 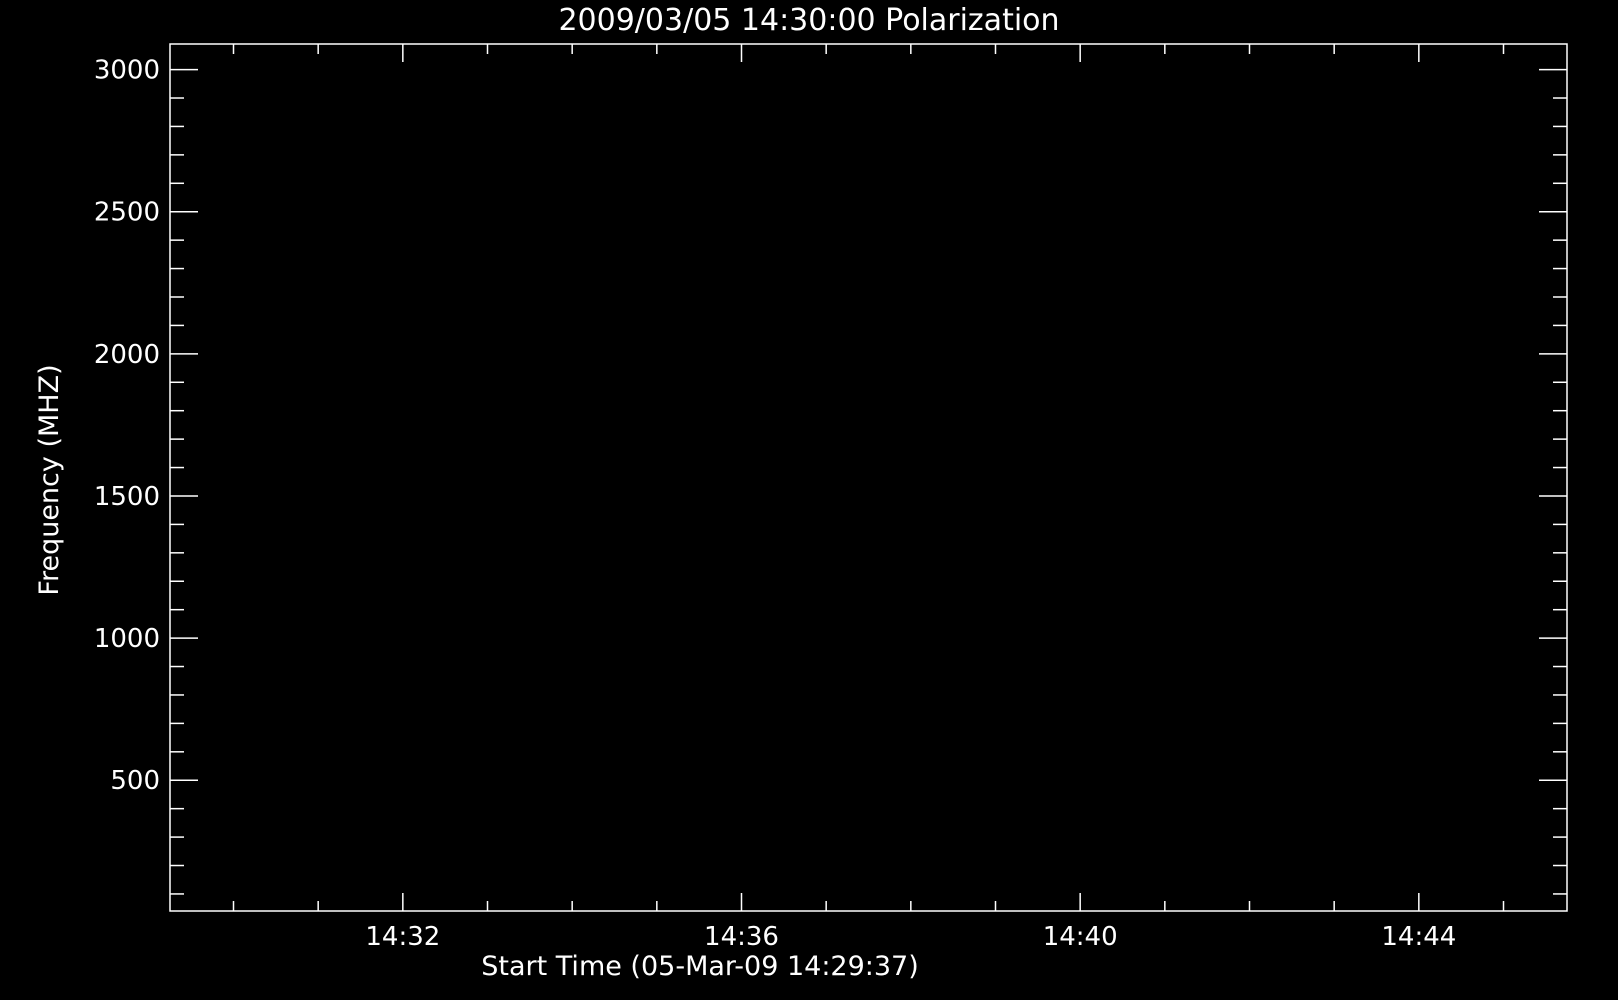 What do you see at coordinates (1080, 937) in the screenshot?
I see `x-tick-label: 14:40` at bounding box center [1080, 937].